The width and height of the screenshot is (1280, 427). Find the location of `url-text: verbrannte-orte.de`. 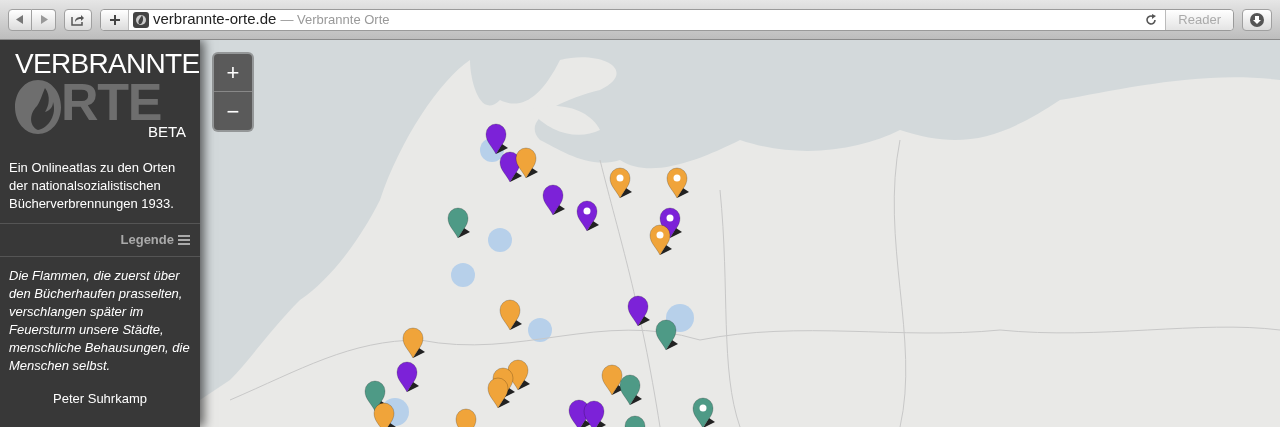

url-text: verbrannte-orte.de is located at coordinates (215, 19).